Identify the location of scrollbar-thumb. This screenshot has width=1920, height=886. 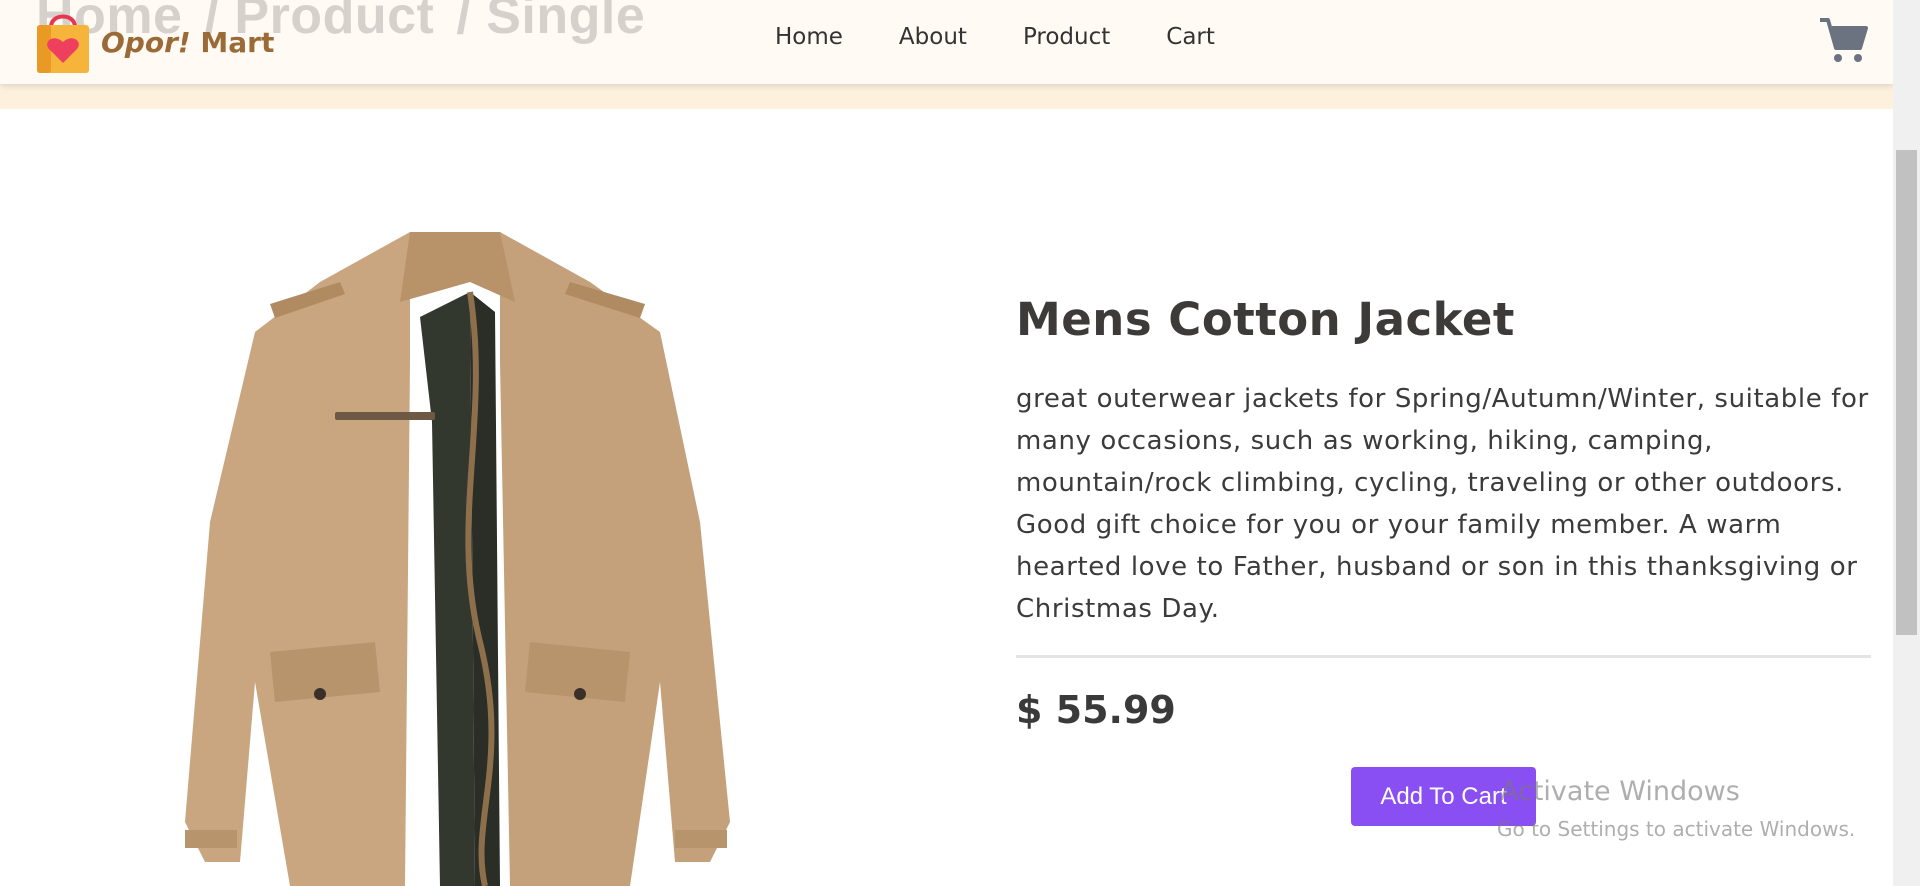
(1906, 392).